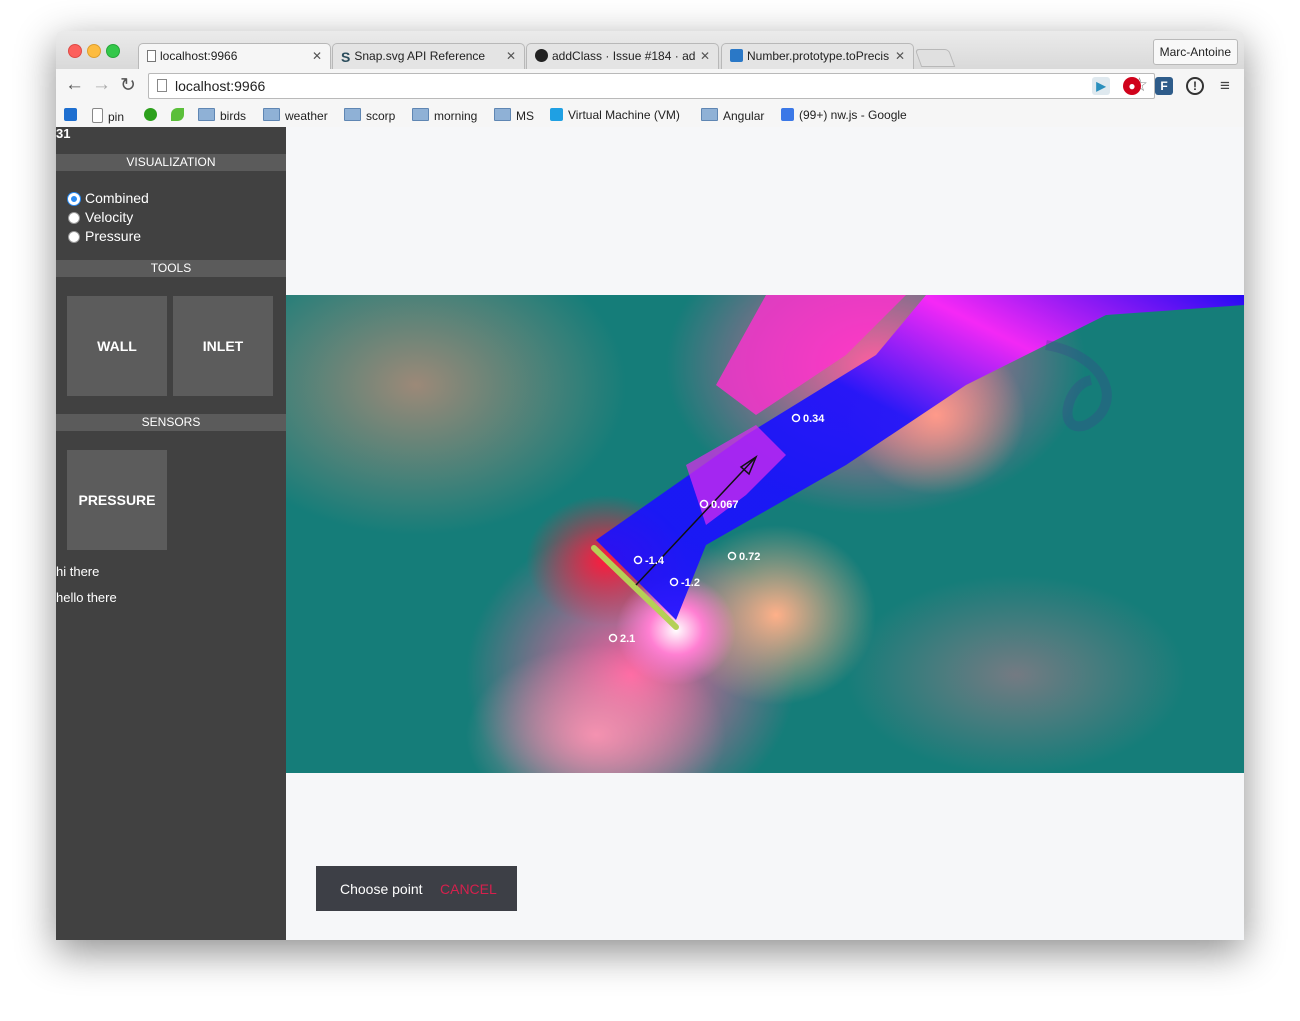 The image size is (1300, 1021). Describe the element at coordinates (814, 419) in the screenshot. I see `probe-value: 0.34` at that location.